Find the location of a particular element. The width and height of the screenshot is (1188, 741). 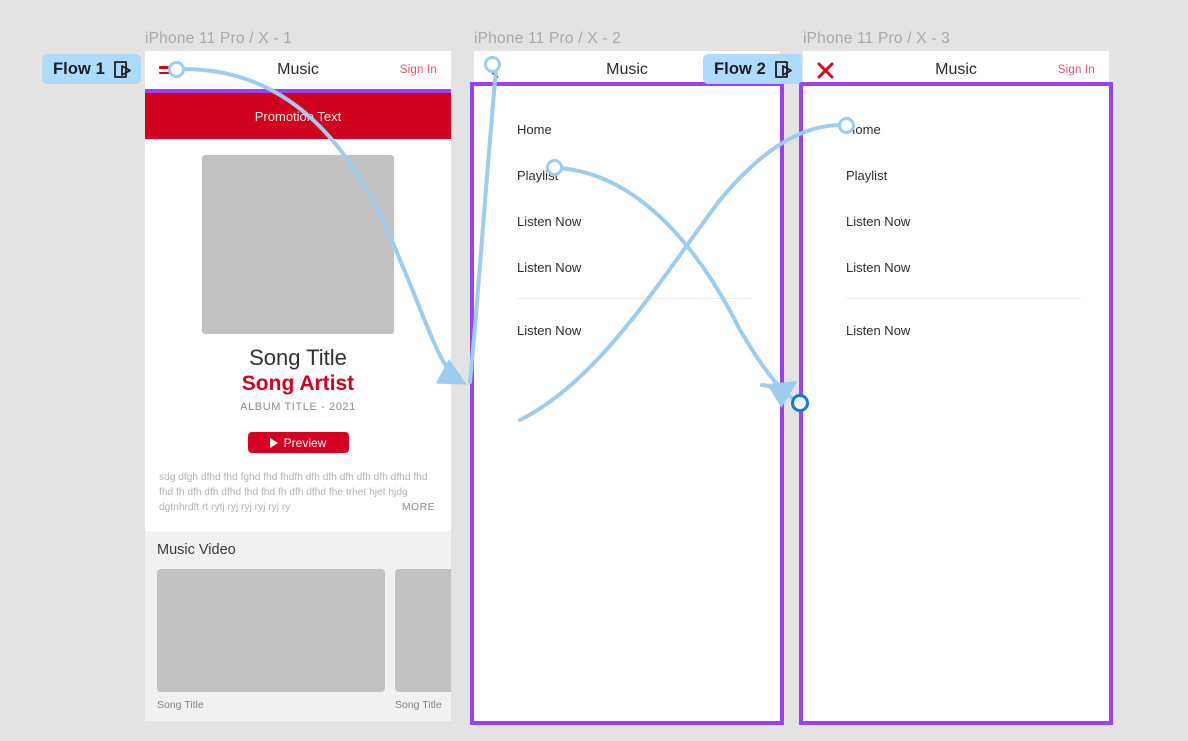

flow-badge-1: Flow 1 is located at coordinates (91, 69).